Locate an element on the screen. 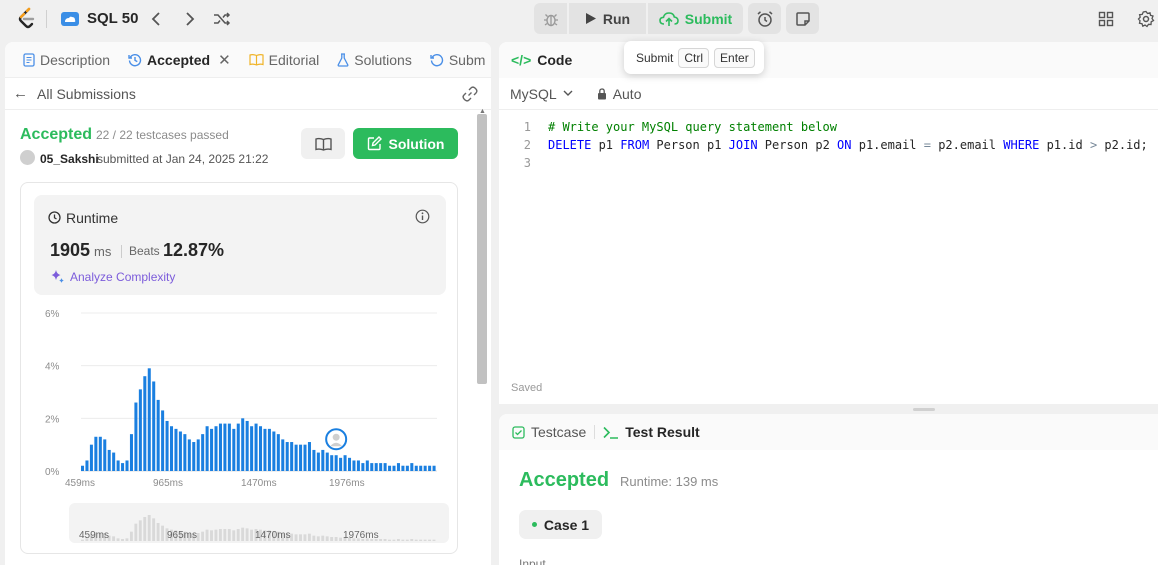 Image resolution: width=1158 pixels, height=565 pixels. code-header-title: Code is located at coordinates (555, 60).